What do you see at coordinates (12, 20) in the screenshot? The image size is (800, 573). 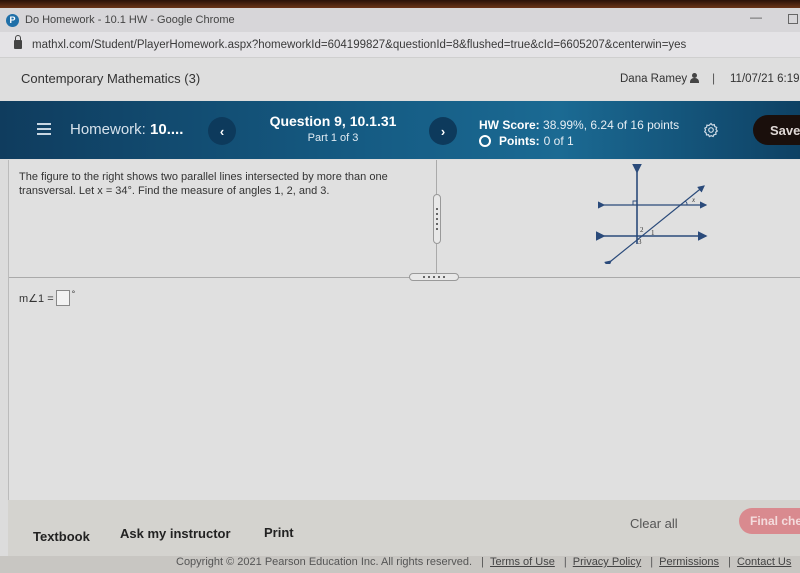 I see `pearson-favicon-icon: P` at bounding box center [12, 20].